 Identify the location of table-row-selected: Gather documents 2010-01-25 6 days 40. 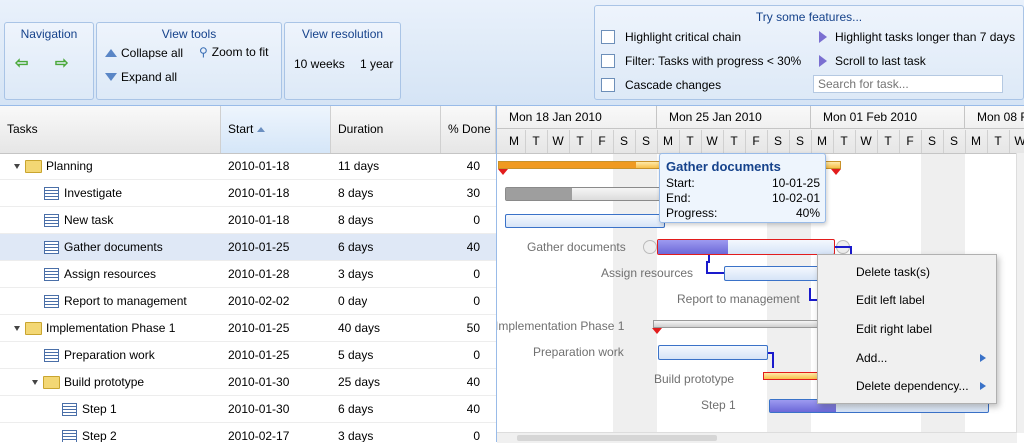
(248, 247).